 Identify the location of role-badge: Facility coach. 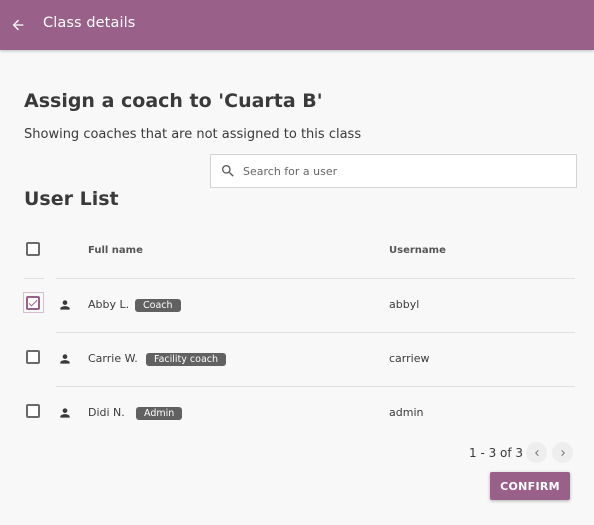
(186, 359).